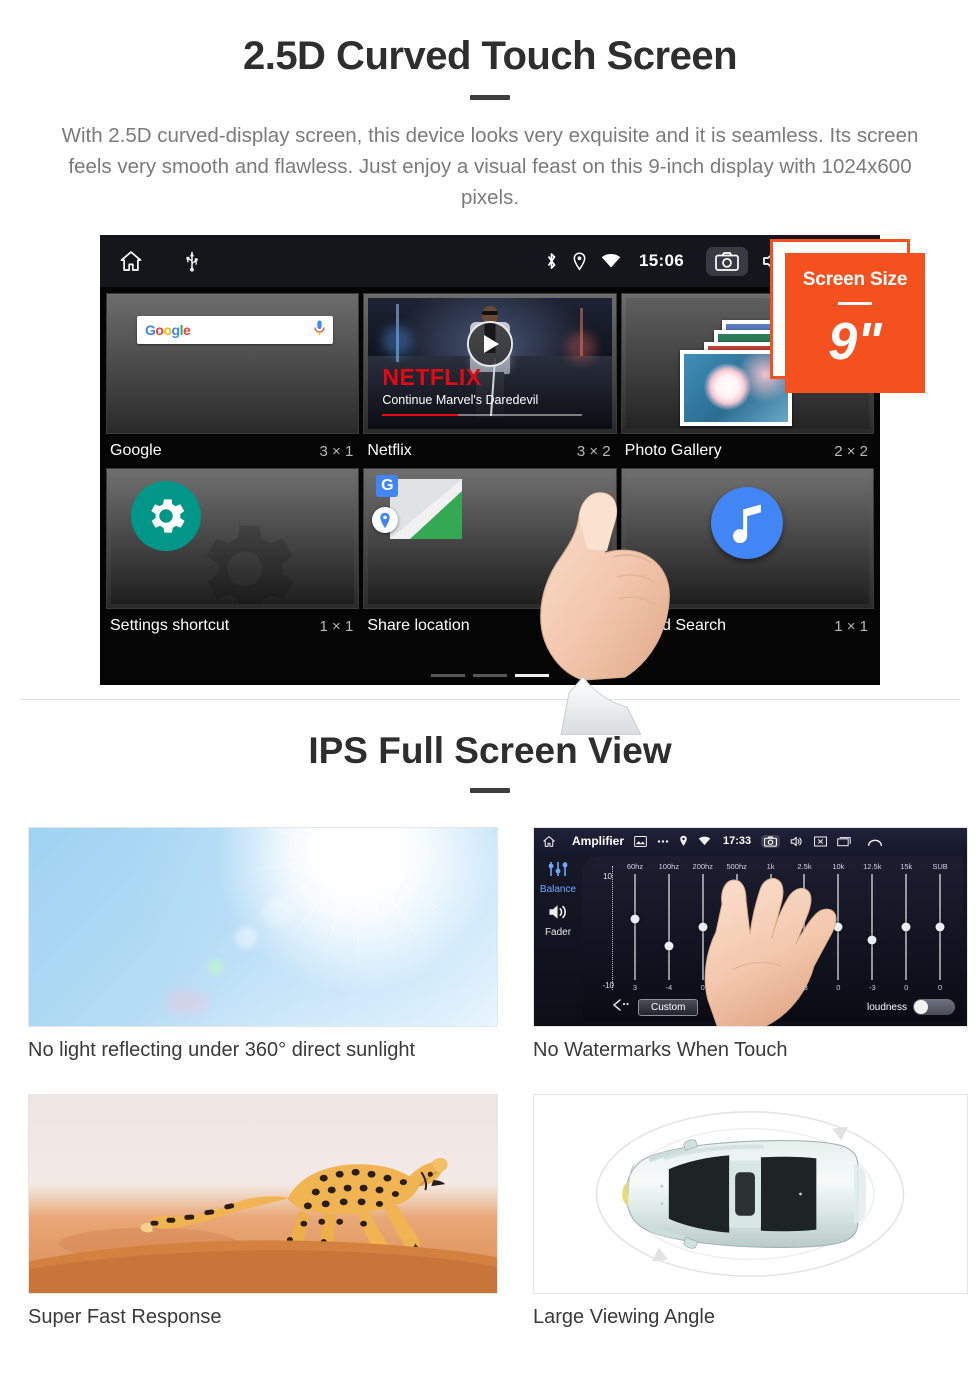 This screenshot has height=1394, width=980. I want to click on preset-button: Custom, so click(668, 1007).